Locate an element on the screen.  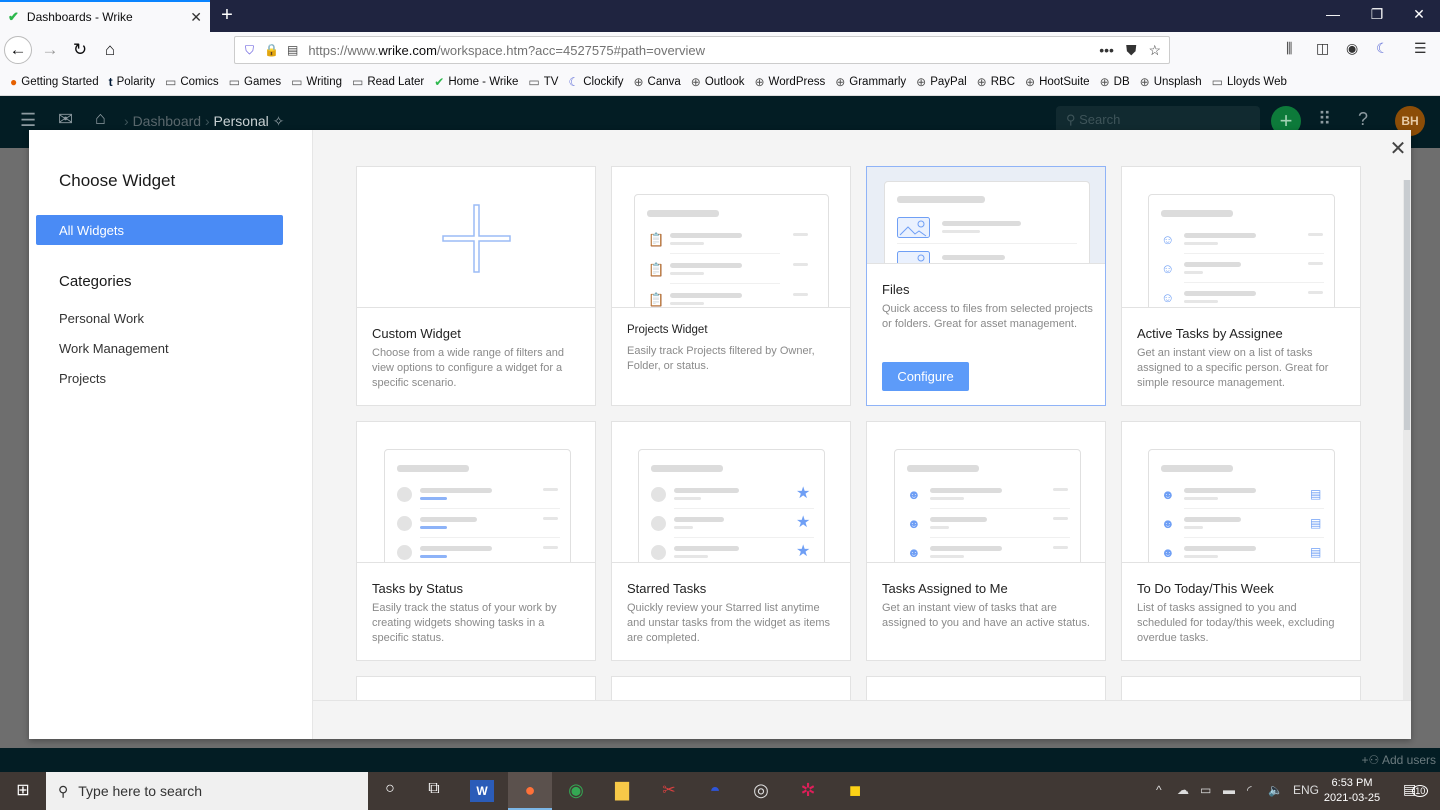
wifi-icon: ◜ is located at coordinates (1249, 790).